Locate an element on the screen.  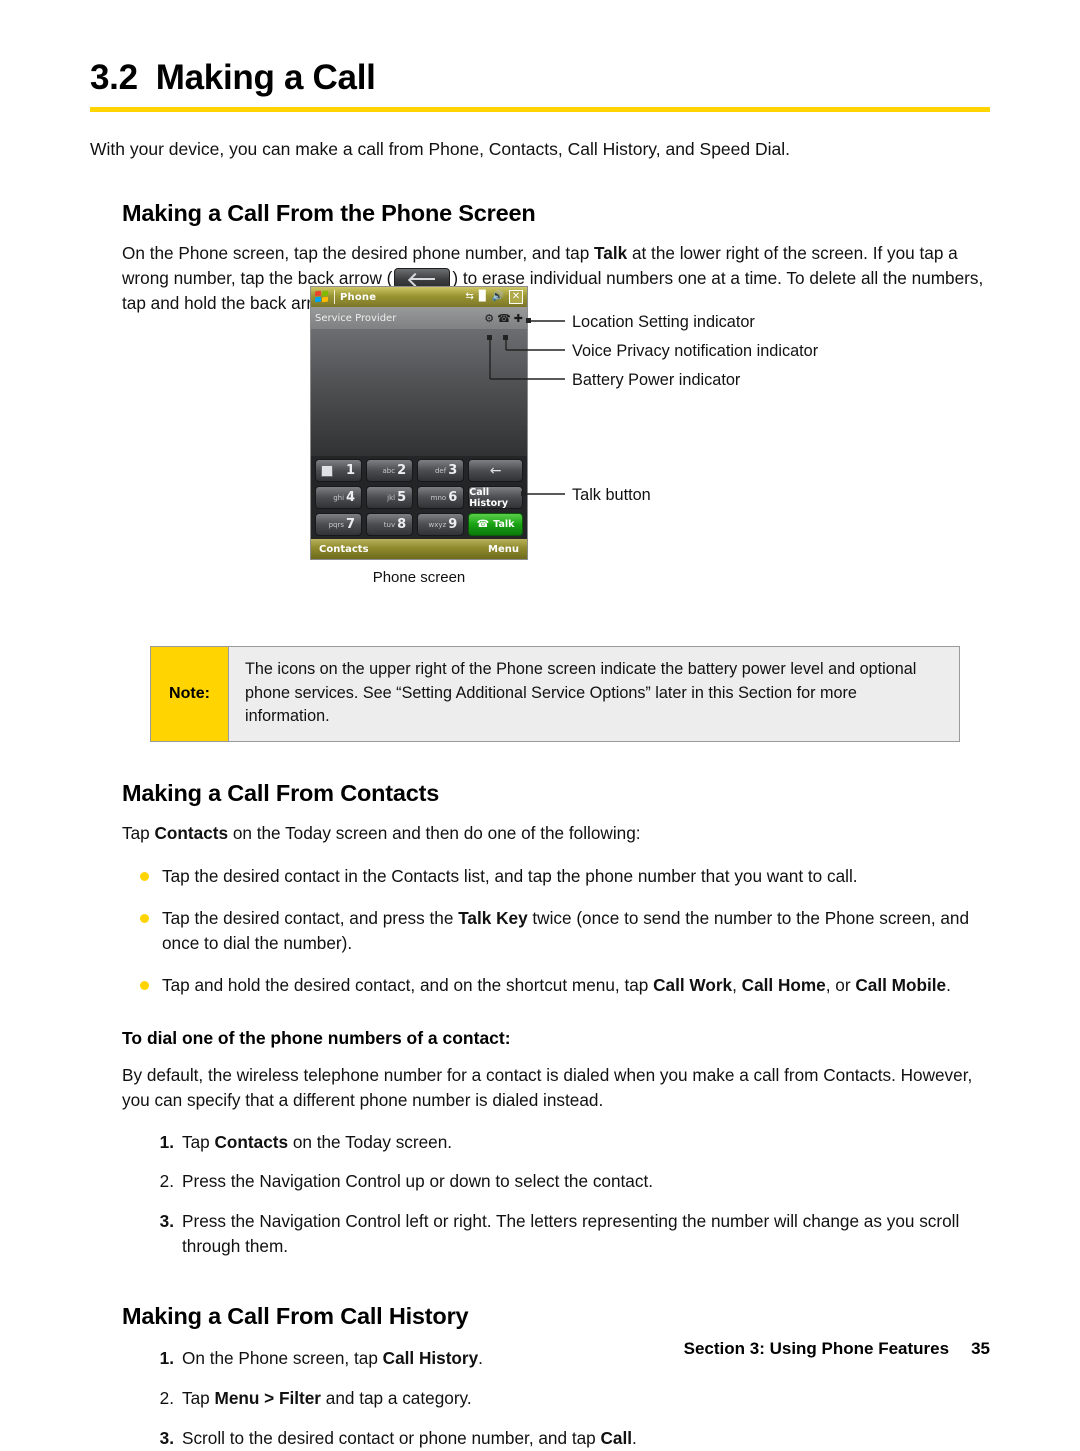
voice-privacy-icon: ☎ is located at coordinates (504, 318).